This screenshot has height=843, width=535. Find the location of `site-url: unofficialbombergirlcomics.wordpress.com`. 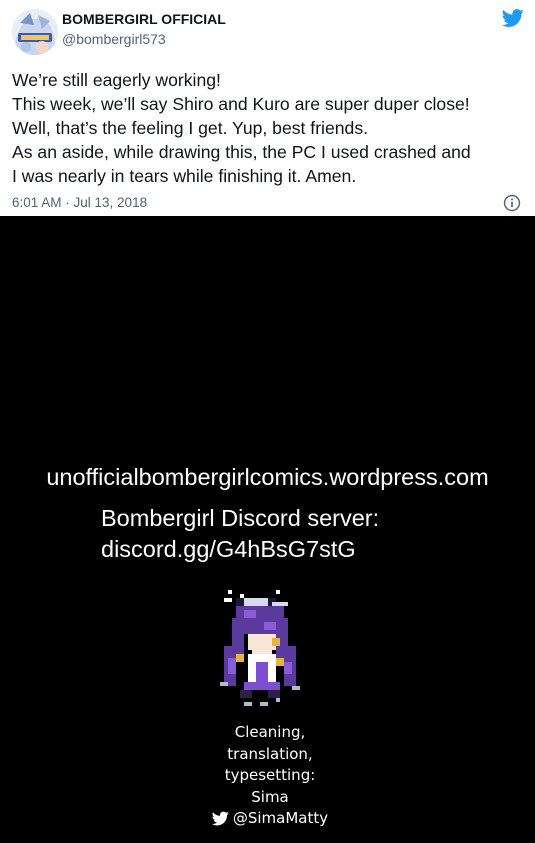

site-url: unofficialbombergirlcomics.wordpress.com is located at coordinates (267, 477).